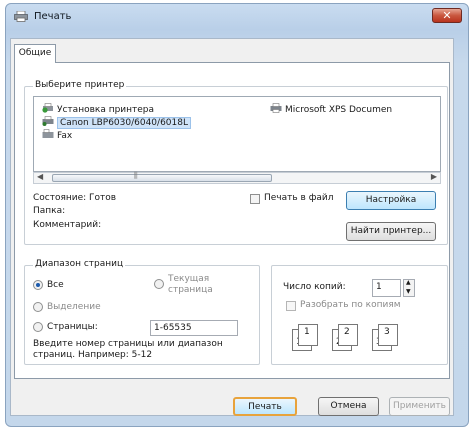 This screenshot has height=430, width=475. I want to click on close-button: ✕, so click(447, 15).